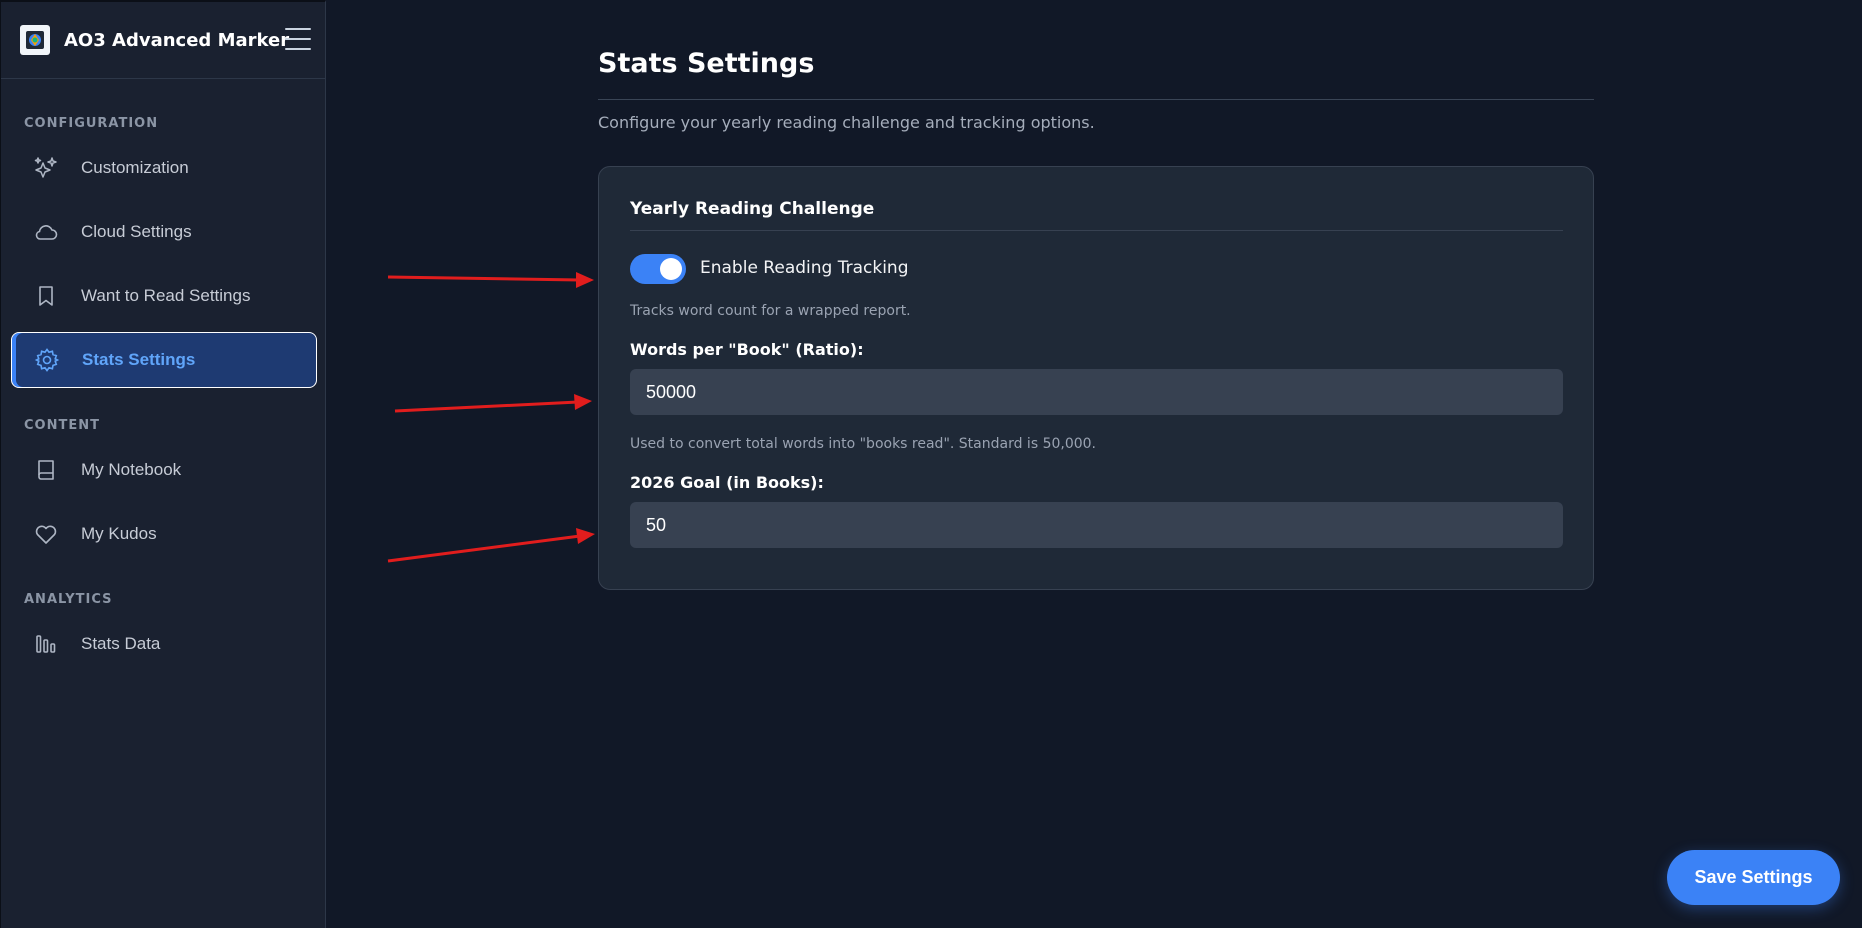 This screenshot has height=928, width=1862. I want to click on enable-reading-tracking-label: Enable Reading Tracking, so click(804, 268).